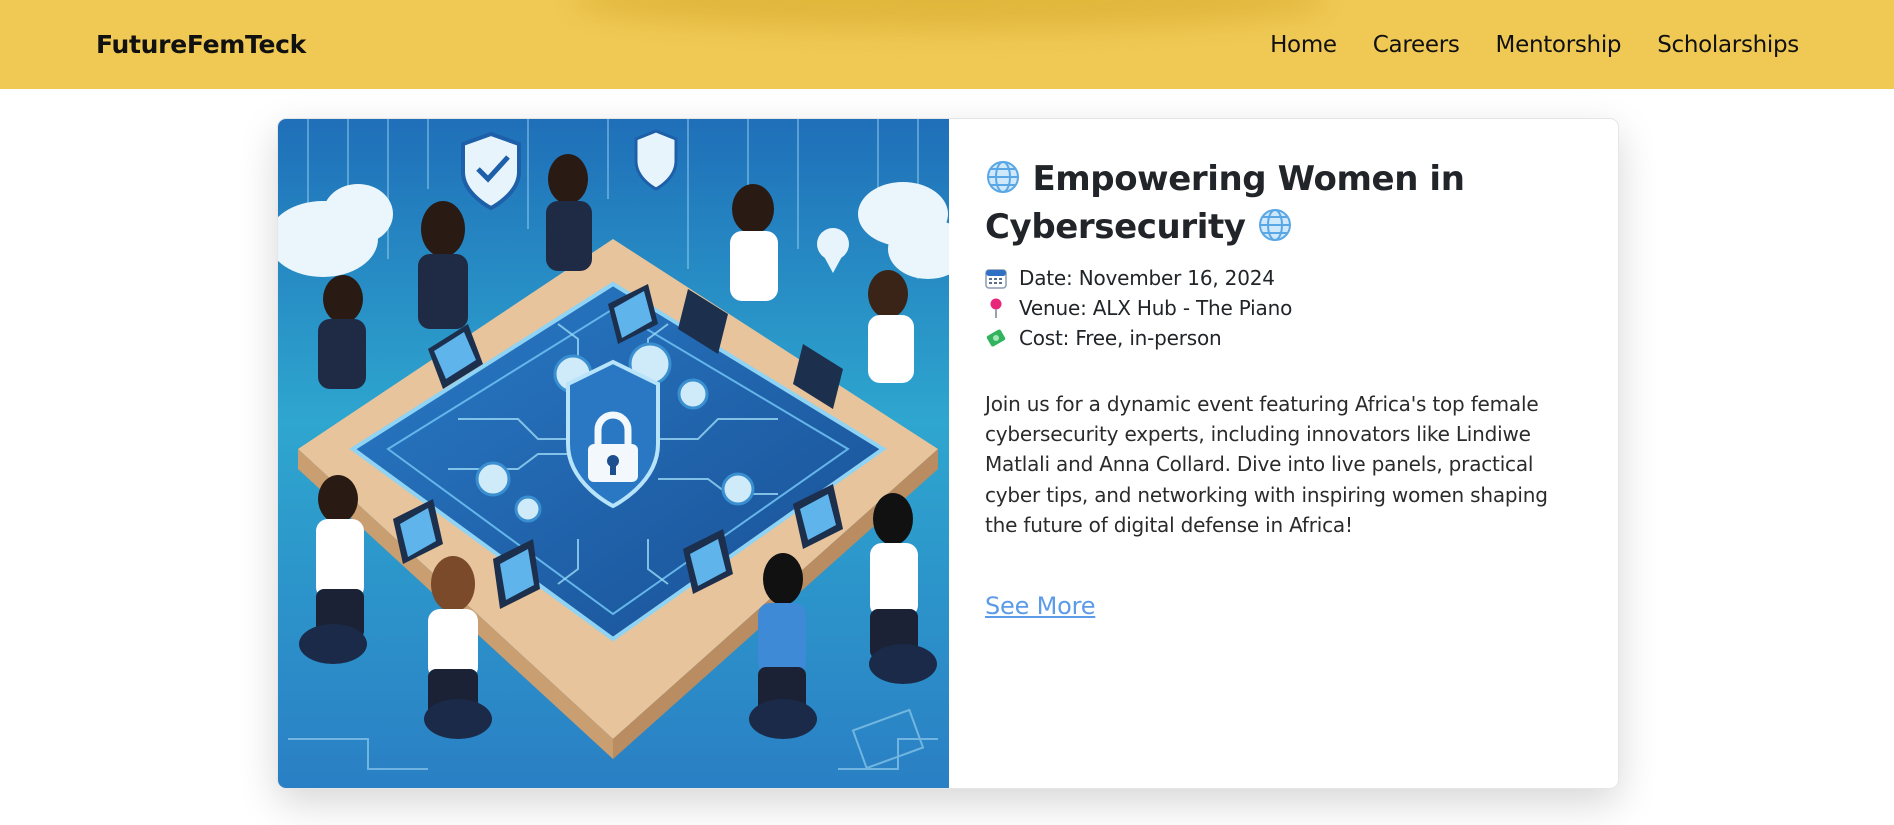  Describe the element at coordinates (1416, 45) in the screenshot. I see `nav-link-careers: Careers` at that location.